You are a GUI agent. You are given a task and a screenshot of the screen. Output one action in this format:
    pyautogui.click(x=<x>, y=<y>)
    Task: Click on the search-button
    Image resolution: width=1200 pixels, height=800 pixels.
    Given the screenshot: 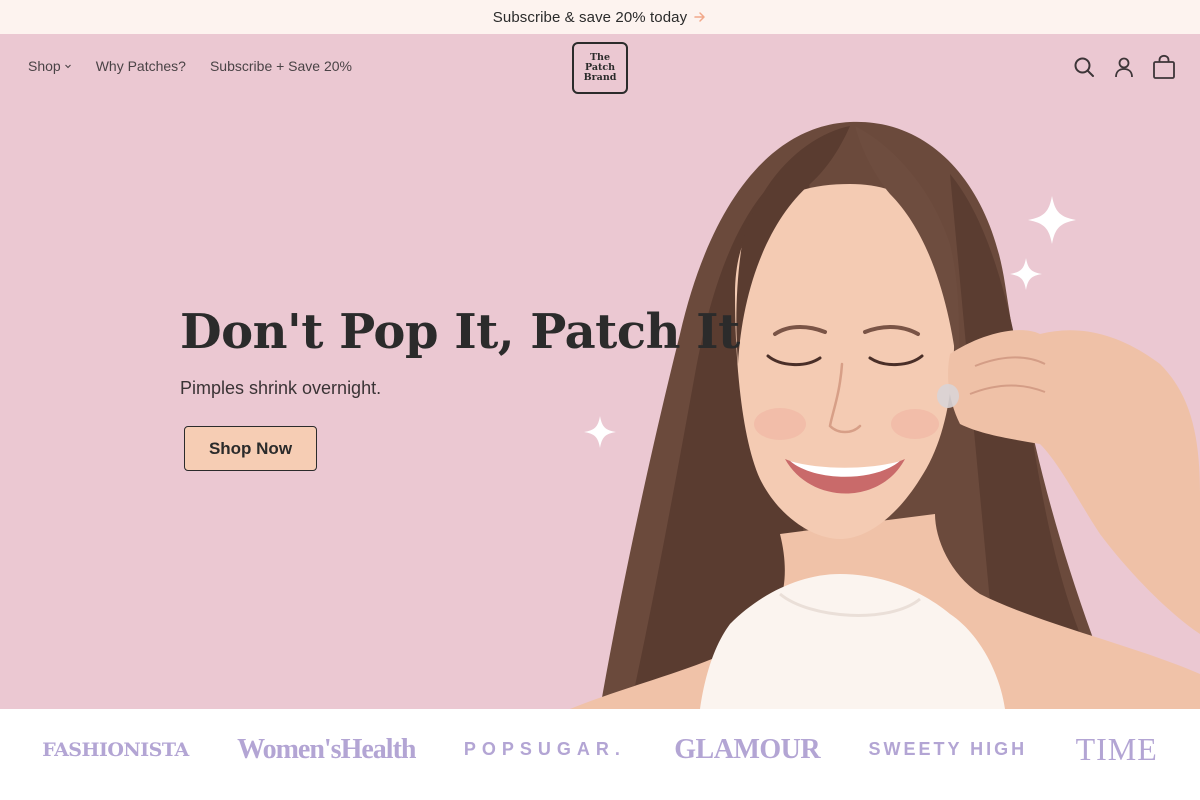 What is the action you would take?
    pyautogui.click(x=1084, y=67)
    